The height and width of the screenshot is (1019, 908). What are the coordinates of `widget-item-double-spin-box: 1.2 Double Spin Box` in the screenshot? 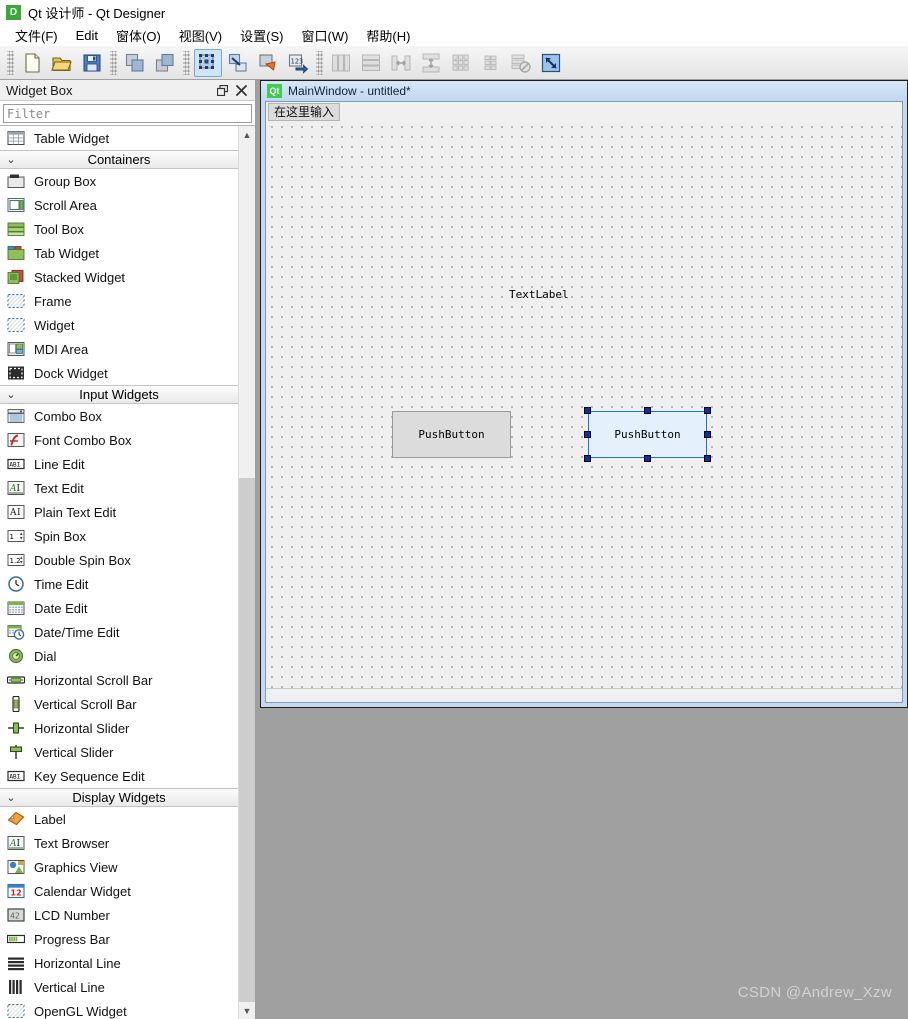 It's located at (119, 560).